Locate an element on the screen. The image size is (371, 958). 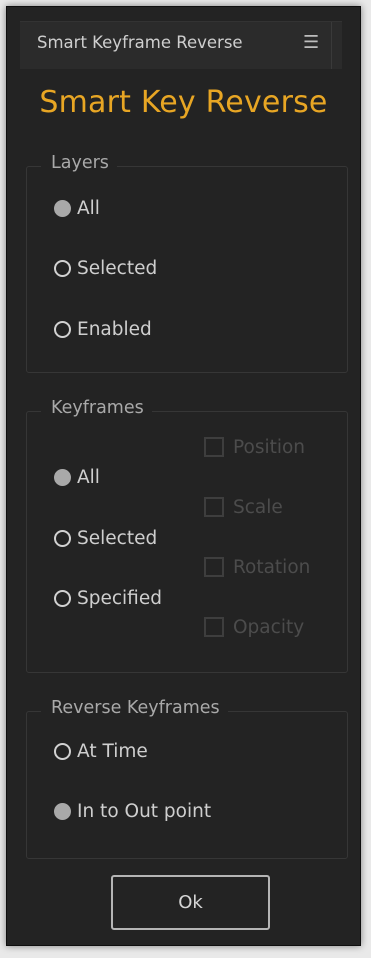
property-checkbox-position: Position is located at coordinates (254, 447).